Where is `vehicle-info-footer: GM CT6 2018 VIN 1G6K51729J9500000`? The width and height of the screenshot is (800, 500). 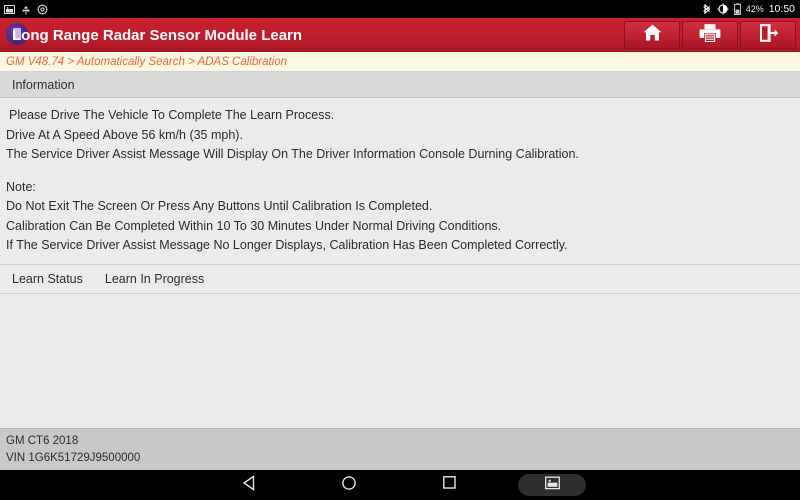
vehicle-info-footer: GM CT6 2018 VIN 1G6K51729J9500000 is located at coordinates (400, 449).